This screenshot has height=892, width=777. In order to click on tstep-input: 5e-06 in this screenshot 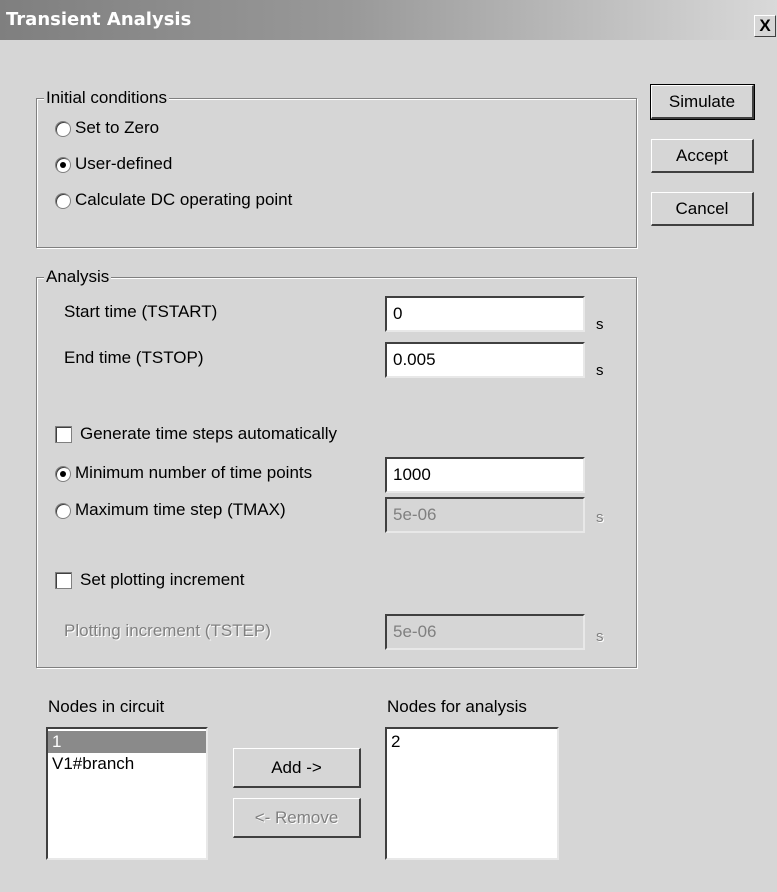, I will do `click(485, 632)`.